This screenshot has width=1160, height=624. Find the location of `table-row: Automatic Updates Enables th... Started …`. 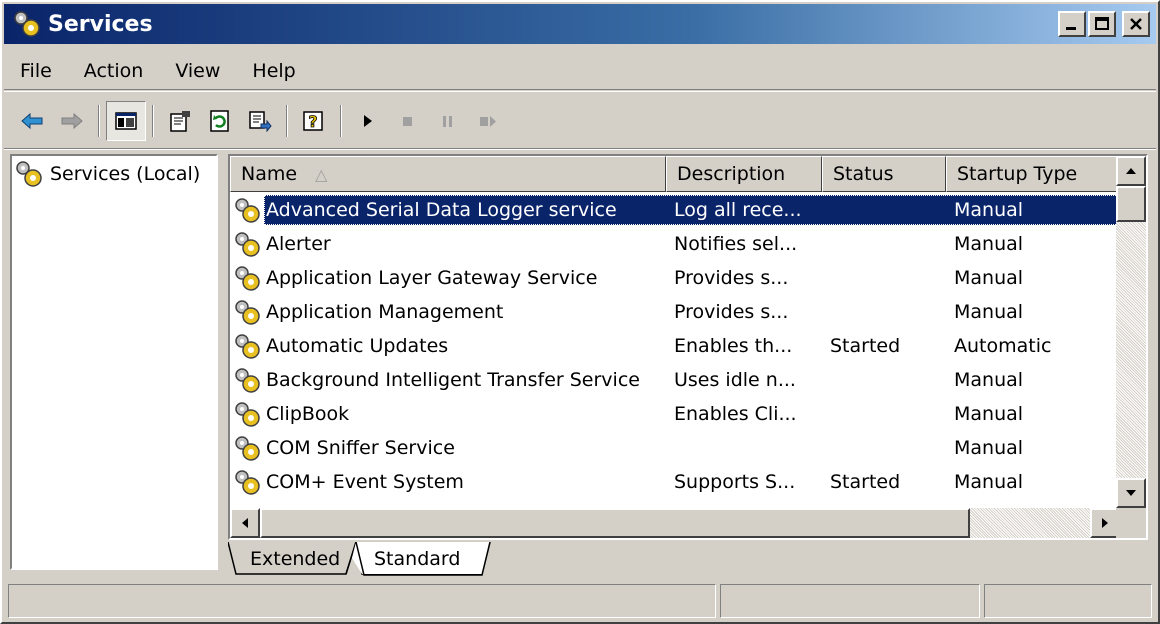

table-row: Automatic Updates Enables th... Started … is located at coordinates (675, 346).